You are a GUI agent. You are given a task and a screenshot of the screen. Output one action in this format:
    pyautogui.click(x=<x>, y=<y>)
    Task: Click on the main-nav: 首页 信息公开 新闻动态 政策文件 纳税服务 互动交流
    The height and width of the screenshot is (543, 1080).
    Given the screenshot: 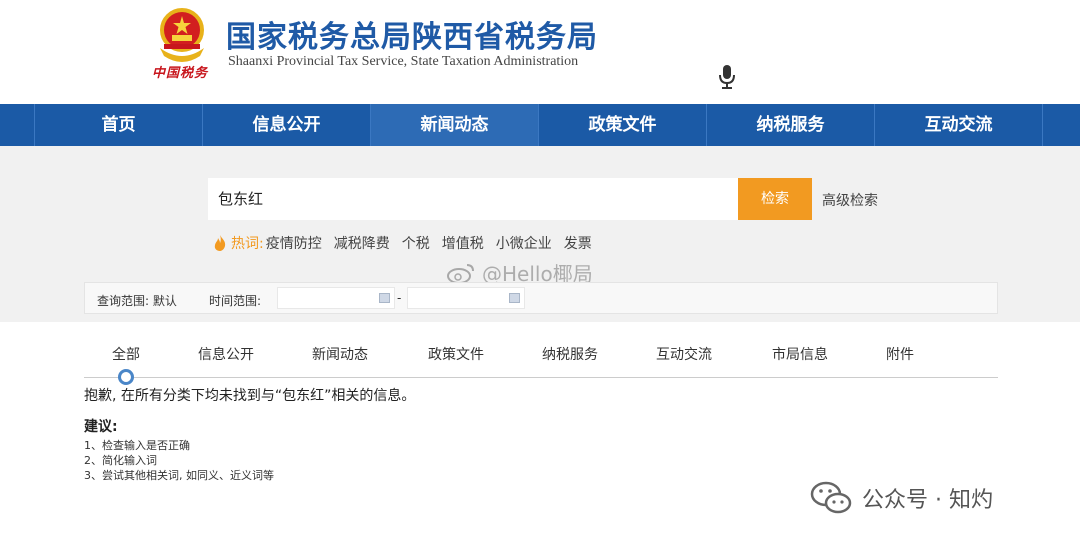 What is the action you would take?
    pyautogui.click(x=540, y=125)
    